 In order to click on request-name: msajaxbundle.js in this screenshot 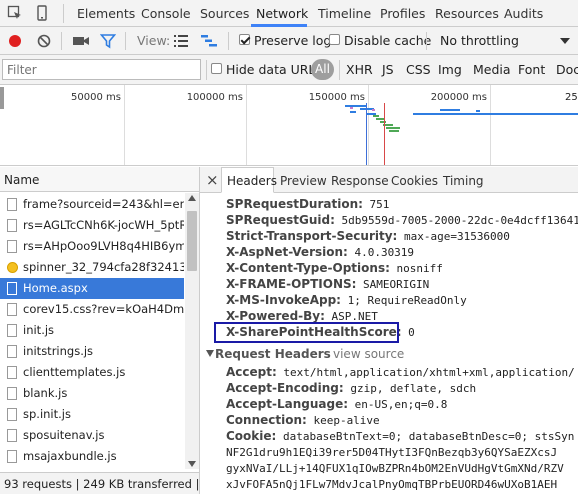, I will do `click(70, 456)`.